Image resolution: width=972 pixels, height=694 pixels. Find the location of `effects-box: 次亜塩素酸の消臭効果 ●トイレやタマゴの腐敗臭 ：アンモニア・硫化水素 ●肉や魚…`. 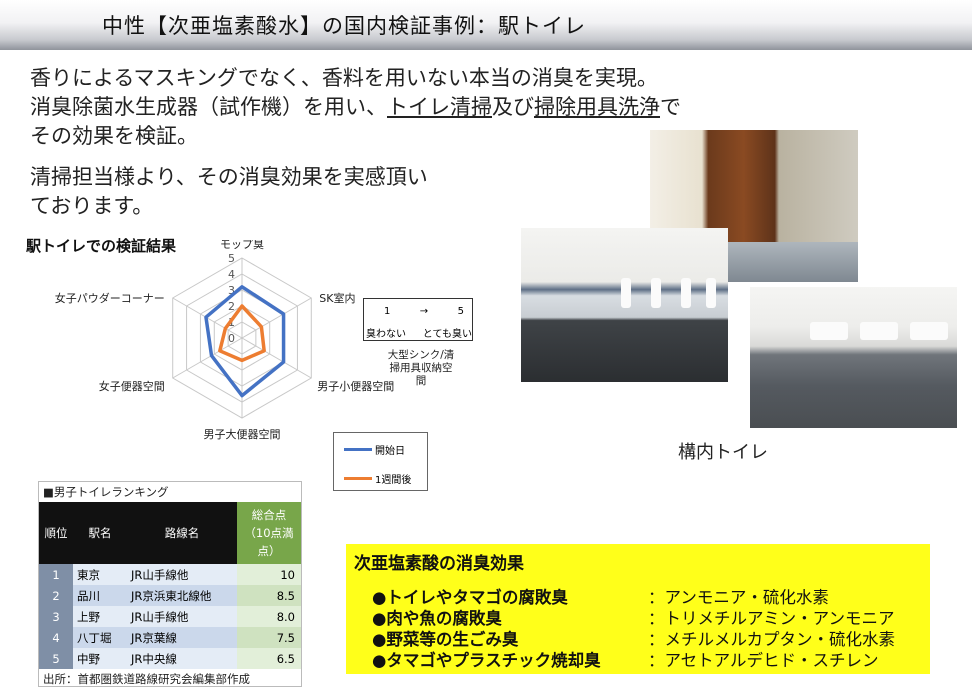

effects-box: 次亜塩素酸の消臭効果 ●トイレやタマゴの腐敗臭 ：アンモニア・硫化水素 ●肉や魚… is located at coordinates (638, 609).